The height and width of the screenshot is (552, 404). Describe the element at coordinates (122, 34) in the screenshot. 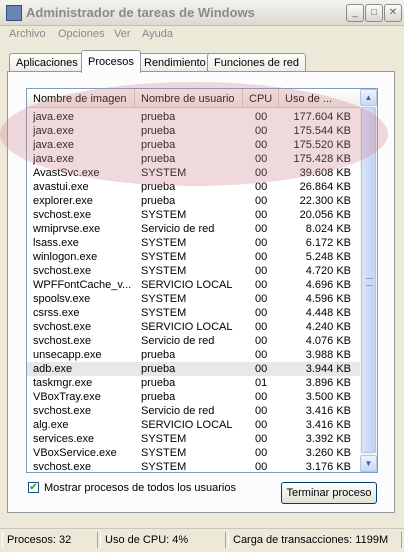

I see `menu-ver: Ver` at that location.